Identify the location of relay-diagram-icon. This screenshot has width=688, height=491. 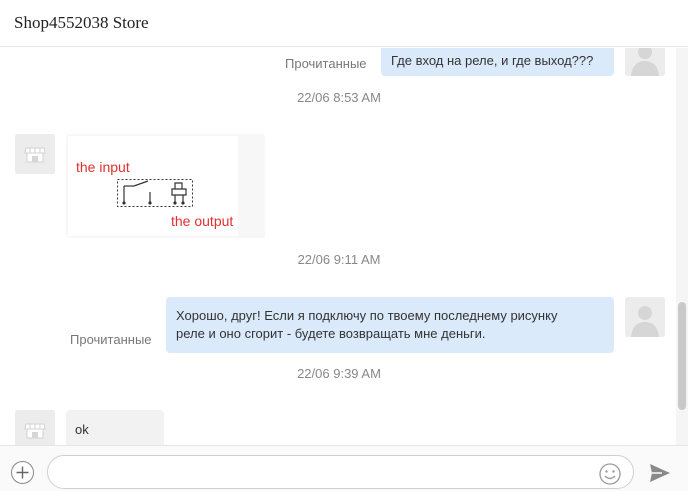
(155, 193).